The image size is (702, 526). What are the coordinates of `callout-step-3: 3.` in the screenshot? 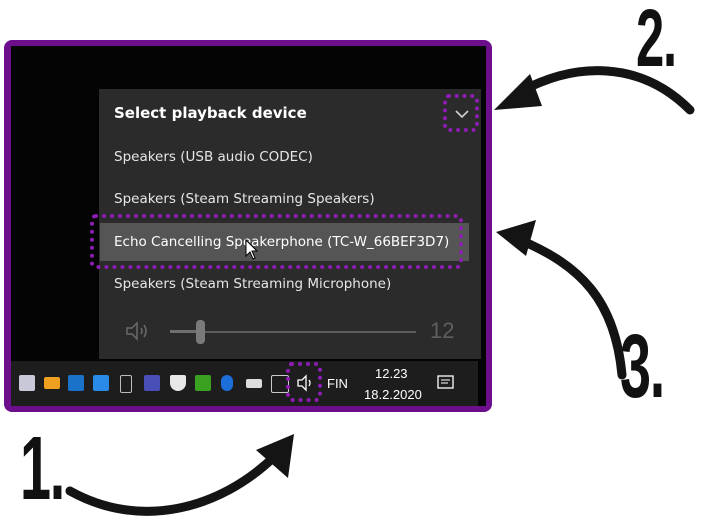 It's located at (642, 367).